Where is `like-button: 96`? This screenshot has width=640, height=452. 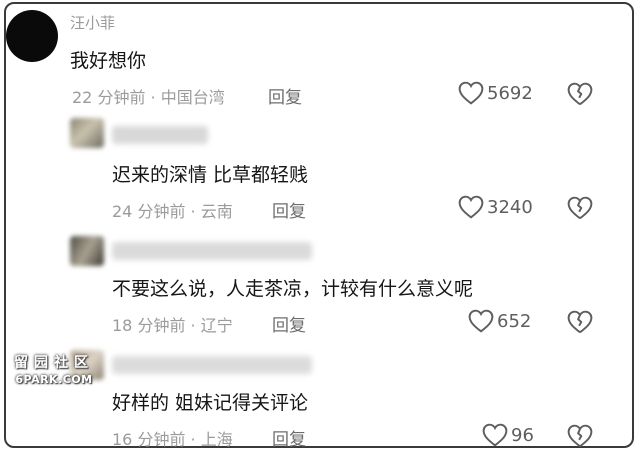
like-button: 96 is located at coordinates (508, 435).